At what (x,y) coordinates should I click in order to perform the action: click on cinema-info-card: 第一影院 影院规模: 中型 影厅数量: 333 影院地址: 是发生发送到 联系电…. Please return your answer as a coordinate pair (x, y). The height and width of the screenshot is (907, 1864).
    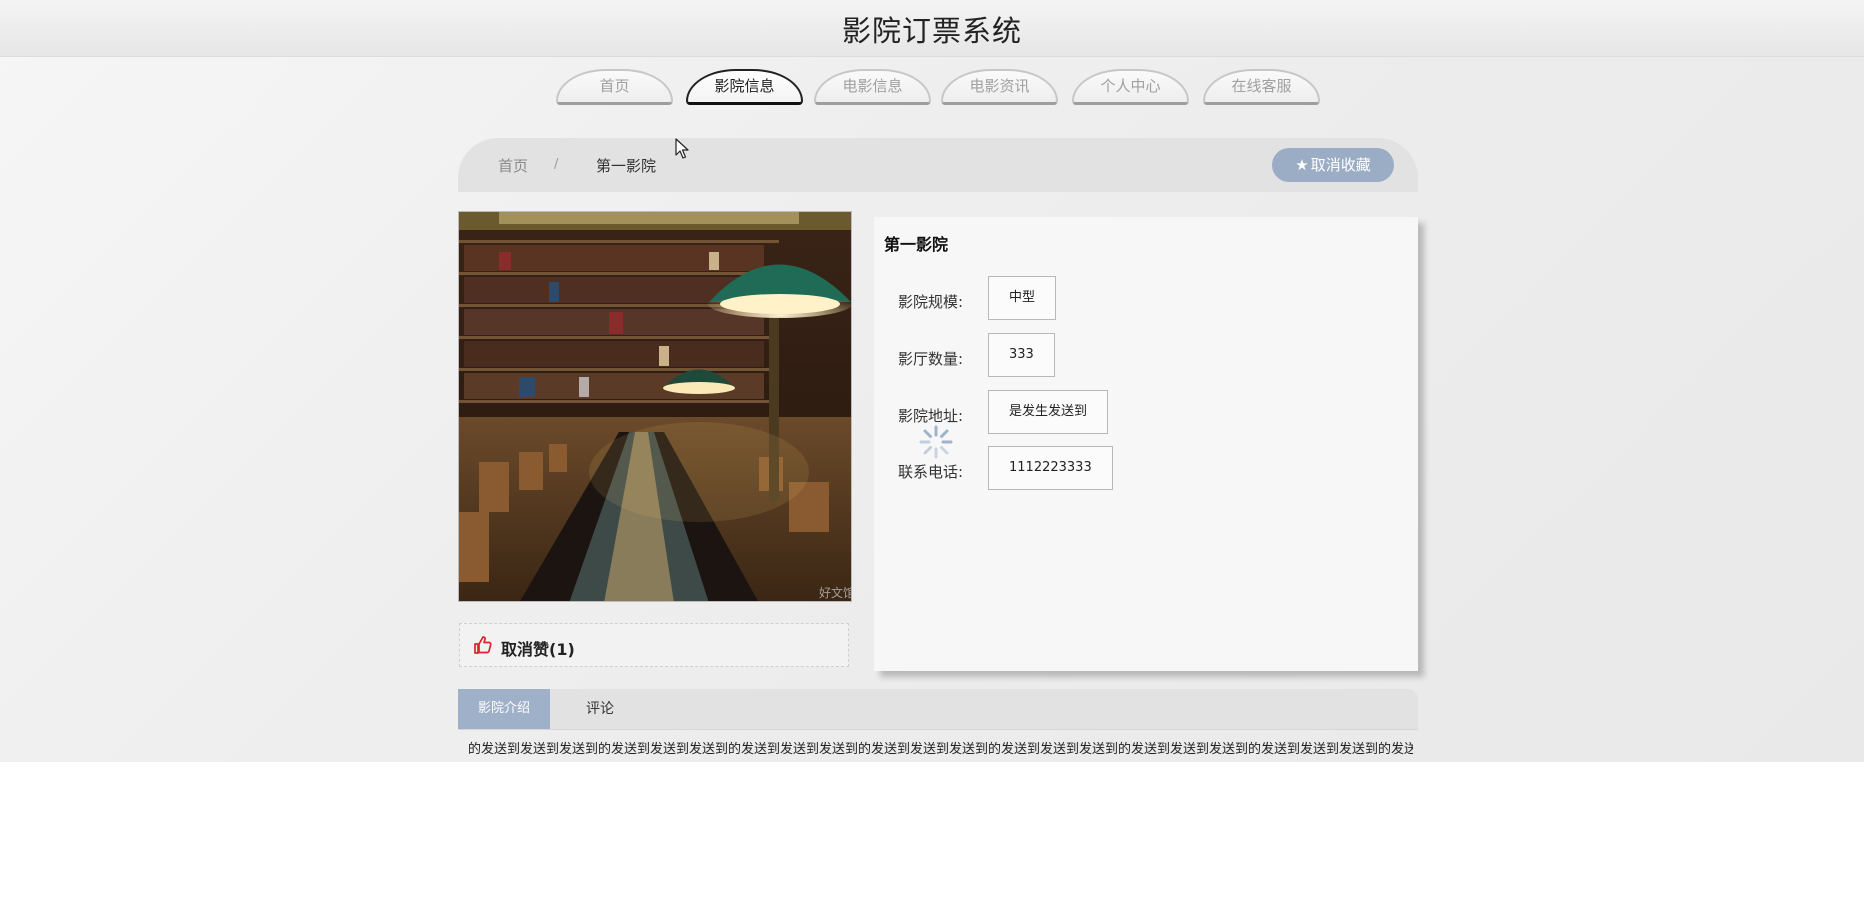
    Looking at the image, I should click on (1146, 444).